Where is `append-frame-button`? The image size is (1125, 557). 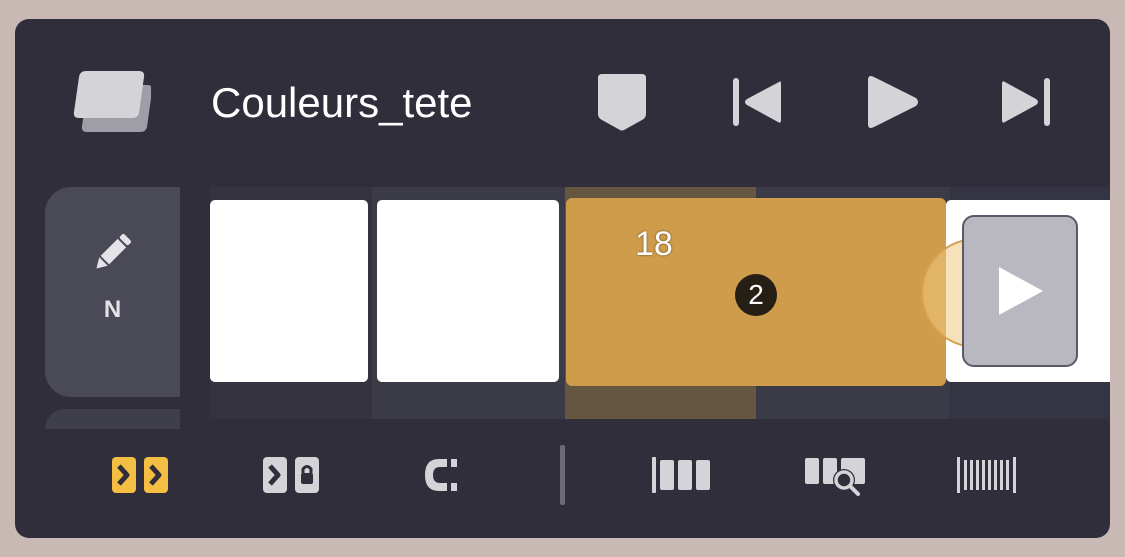 append-frame-button is located at coordinates (1020, 291).